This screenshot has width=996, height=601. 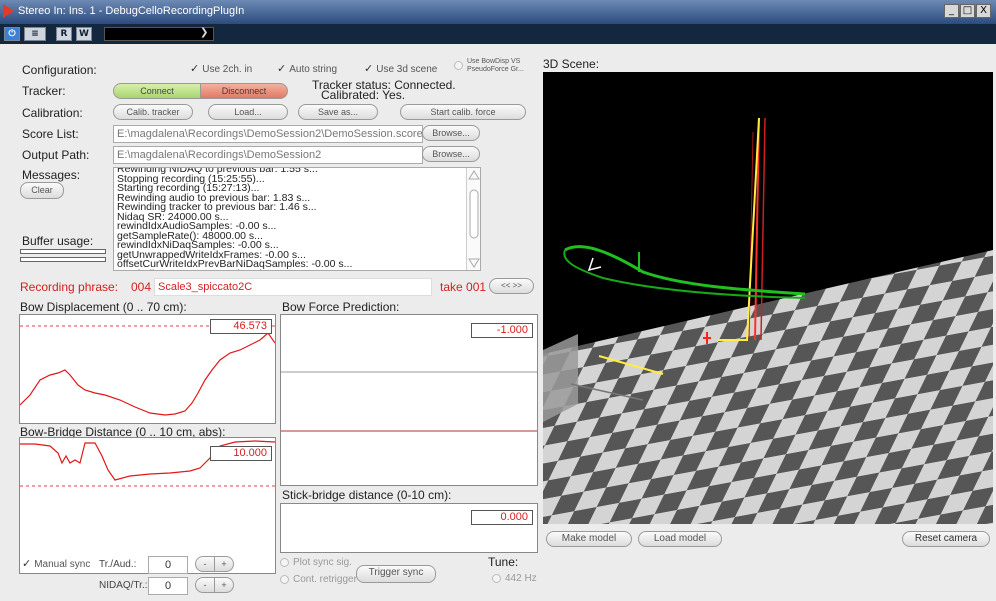 I want to click on cont-retrigger-label: Cont. retrigger, so click(x=325, y=579).